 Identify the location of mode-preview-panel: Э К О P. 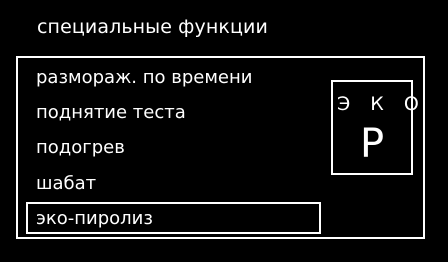
(378, 127).